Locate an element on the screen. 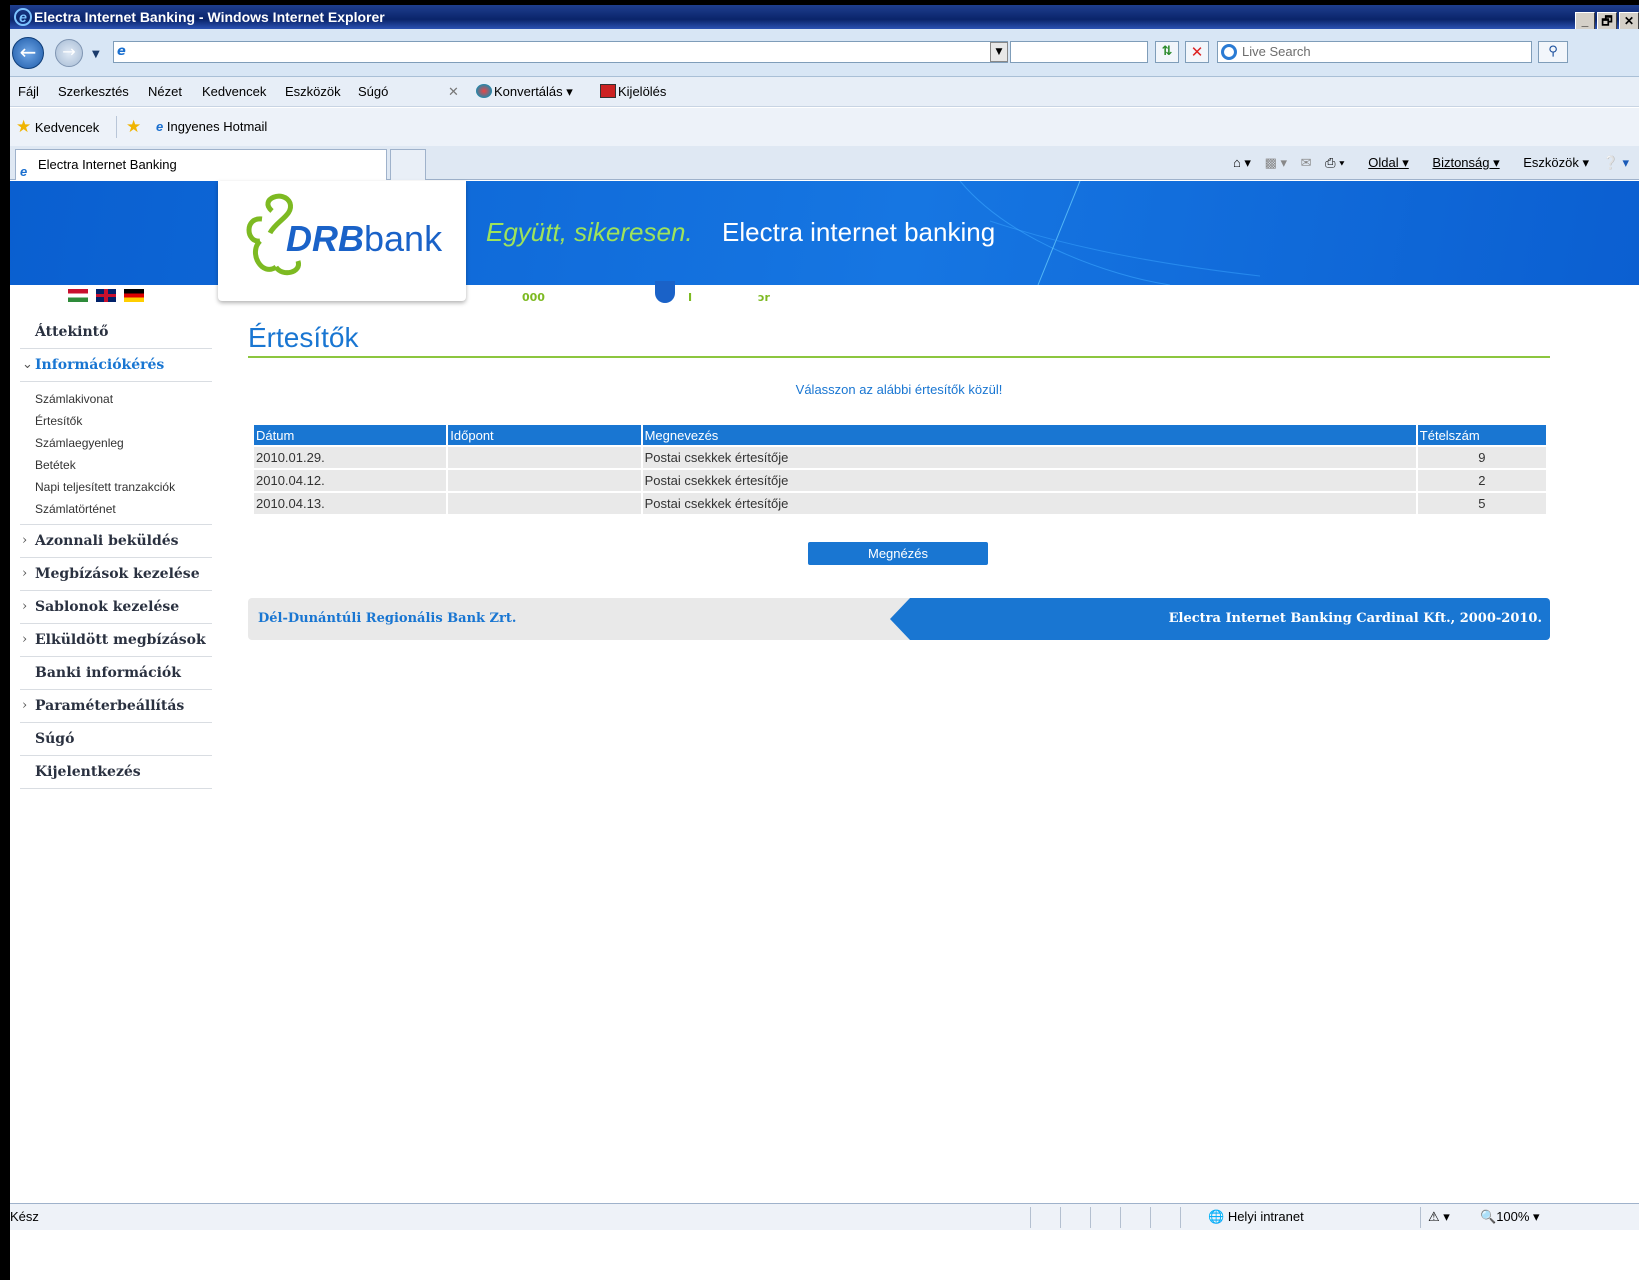 The image size is (1639, 1280). sidebar-item-settings: › Paraméterbeállítás is located at coordinates (116, 706).